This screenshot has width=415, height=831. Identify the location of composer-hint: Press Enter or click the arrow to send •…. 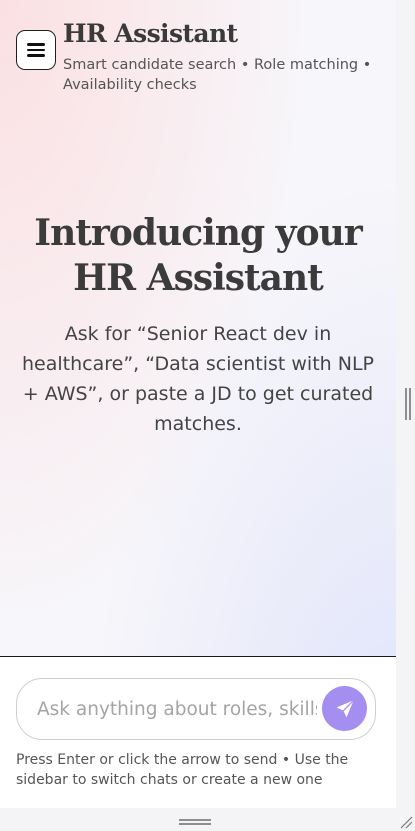
(182, 770).